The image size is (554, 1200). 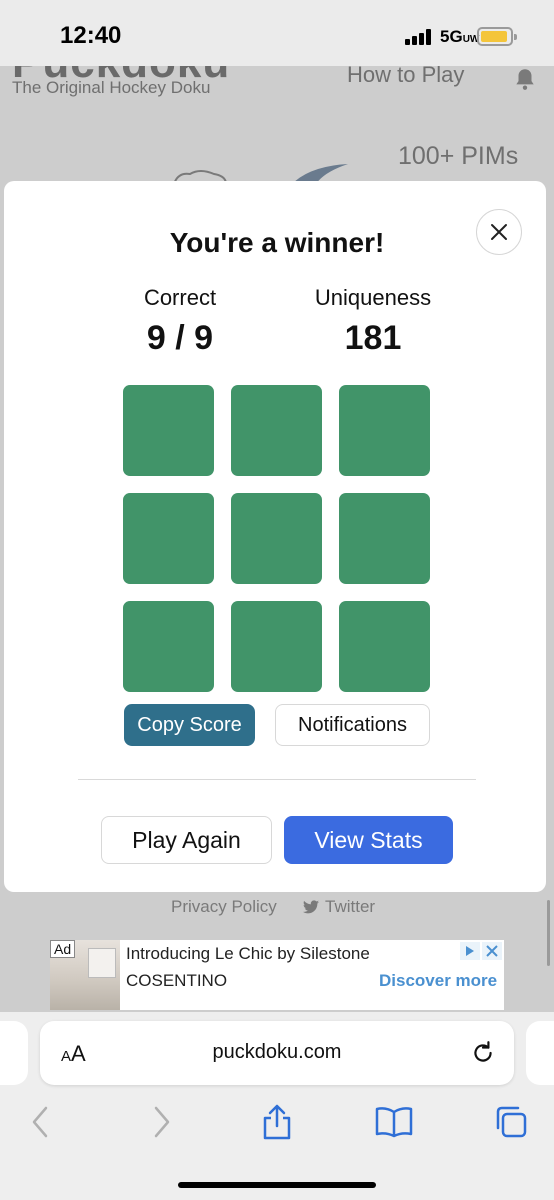 What do you see at coordinates (548, 933) in the screenshot?
I see `scroll-indicator` at bounding box center [548, 933].